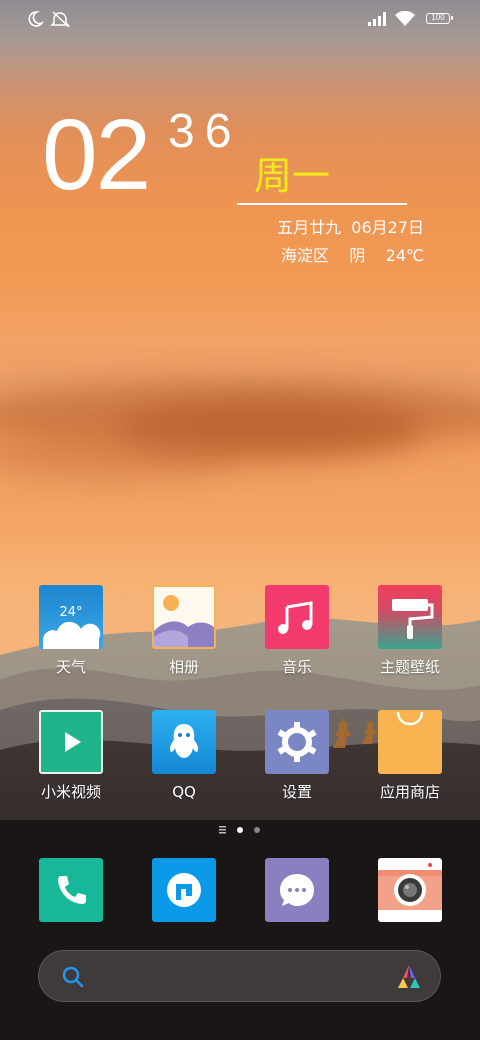 Image resolution: width=480 pixels, height=1040 pixels. I want to click on app-video: 小米视频, so click(71, 756).